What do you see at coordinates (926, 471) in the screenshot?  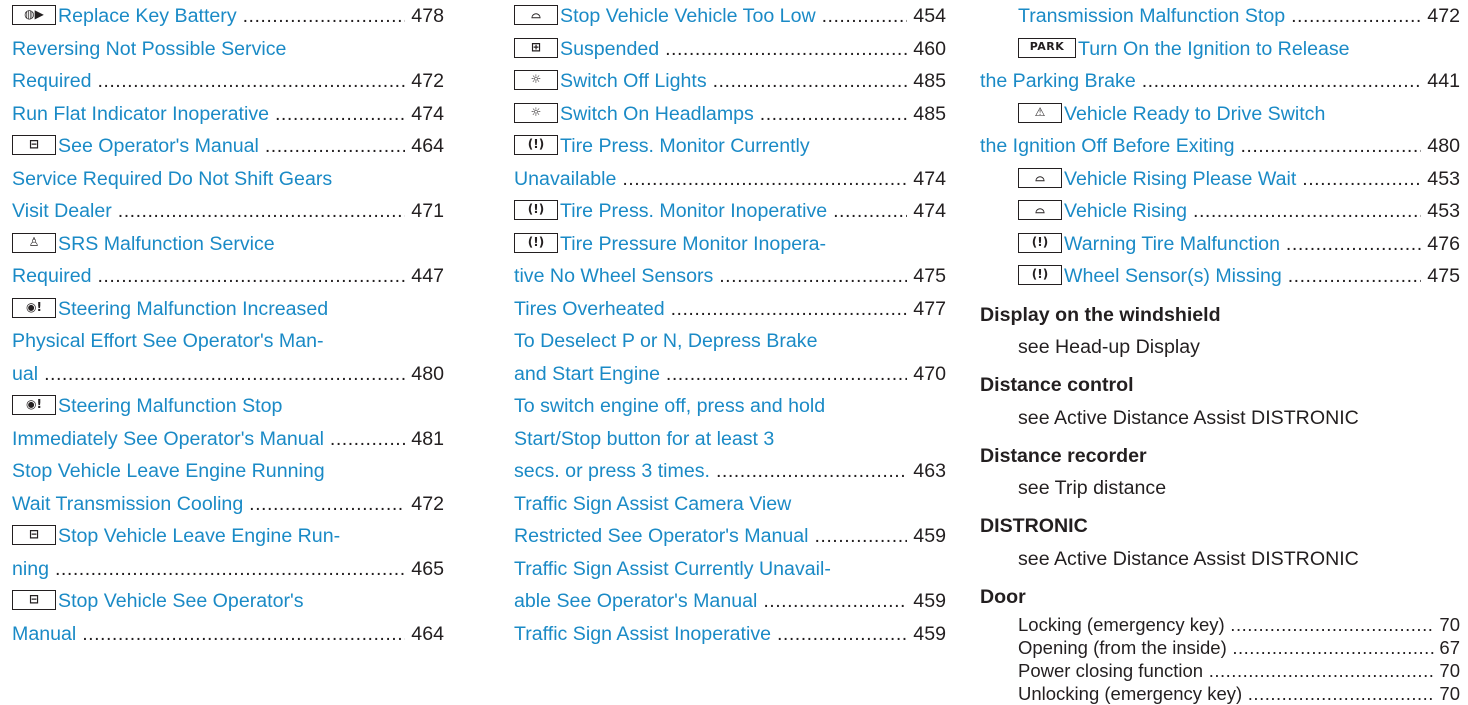 I see `page-number: 463` at bounding box center [926, 471].